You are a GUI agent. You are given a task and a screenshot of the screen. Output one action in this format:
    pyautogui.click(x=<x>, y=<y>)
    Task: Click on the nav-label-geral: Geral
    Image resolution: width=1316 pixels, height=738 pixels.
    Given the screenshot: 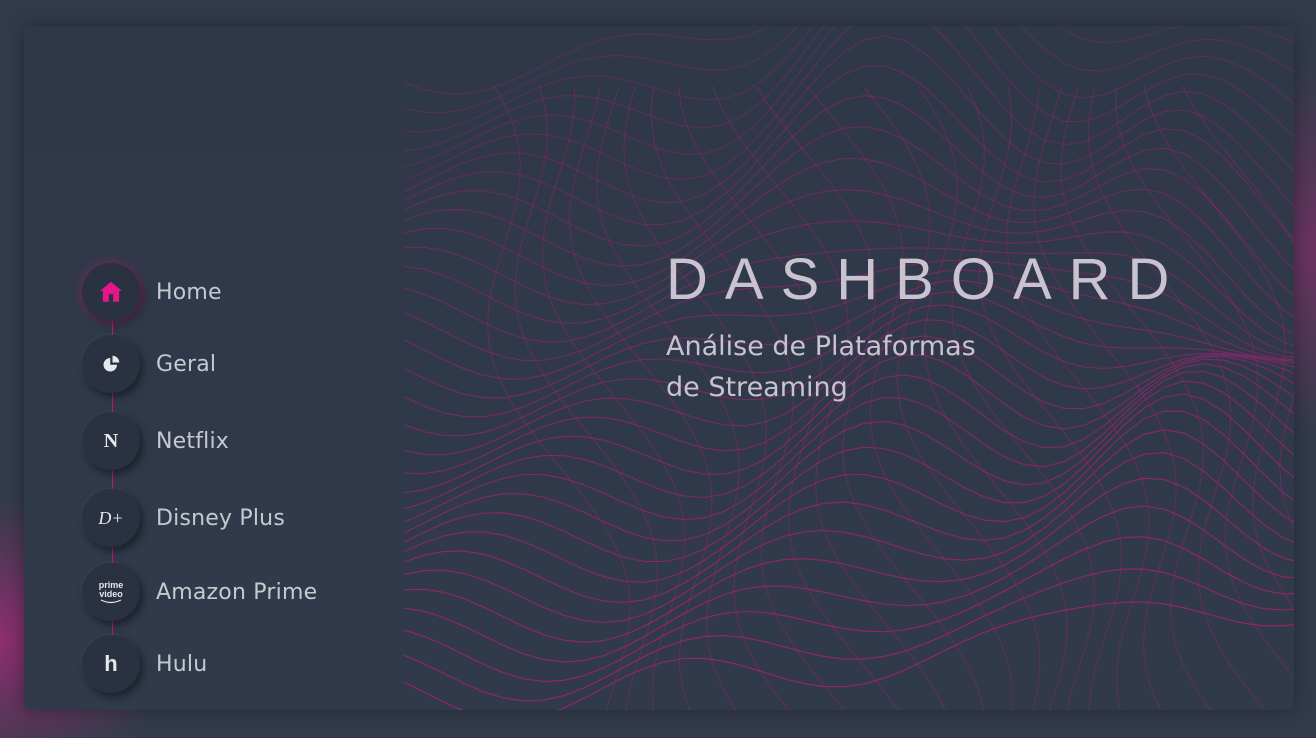 What is the action you would take?
    pyautogui.click(x=186, y=364)
    